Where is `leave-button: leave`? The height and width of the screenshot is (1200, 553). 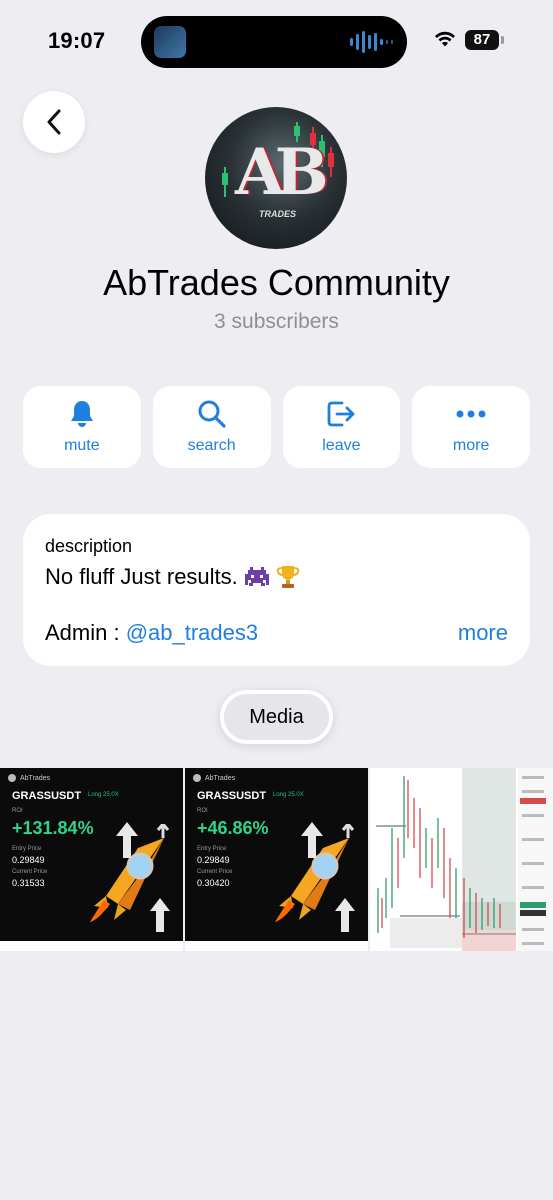 leave-button: leave is located at coordinates (341, 427).